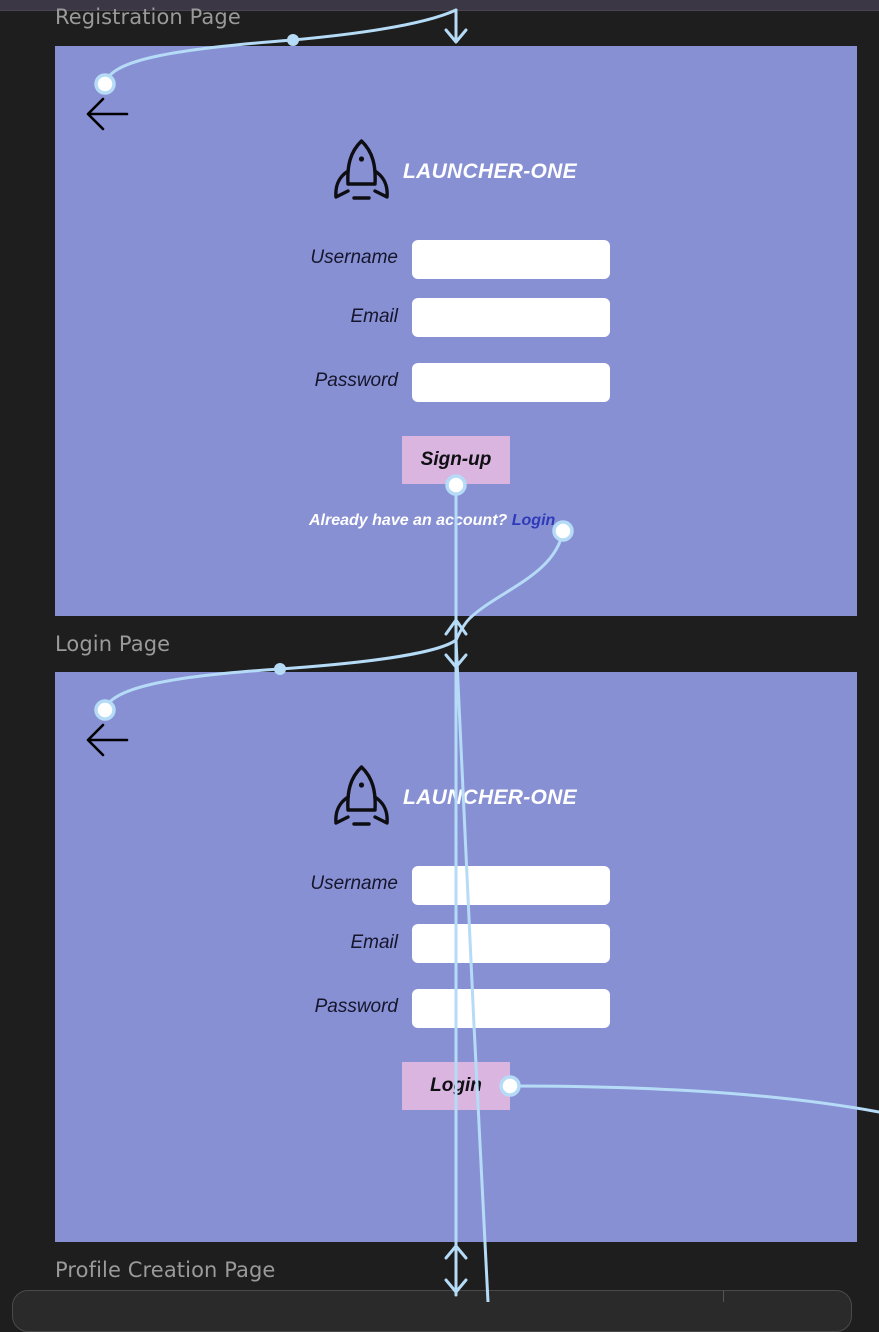 This screenshot has height=1332, width=879. What do you see at coordinates (165, 1270) in the screenshot?
I see `frame-label-profile: Profile Creation Page` at bounding box center [165, 1270].